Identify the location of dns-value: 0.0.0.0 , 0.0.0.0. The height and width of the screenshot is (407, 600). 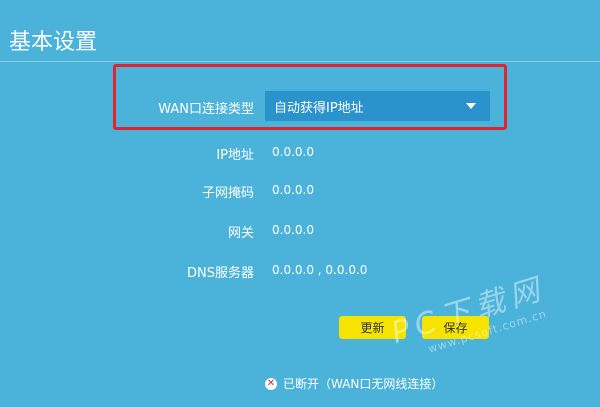
(320, 270).